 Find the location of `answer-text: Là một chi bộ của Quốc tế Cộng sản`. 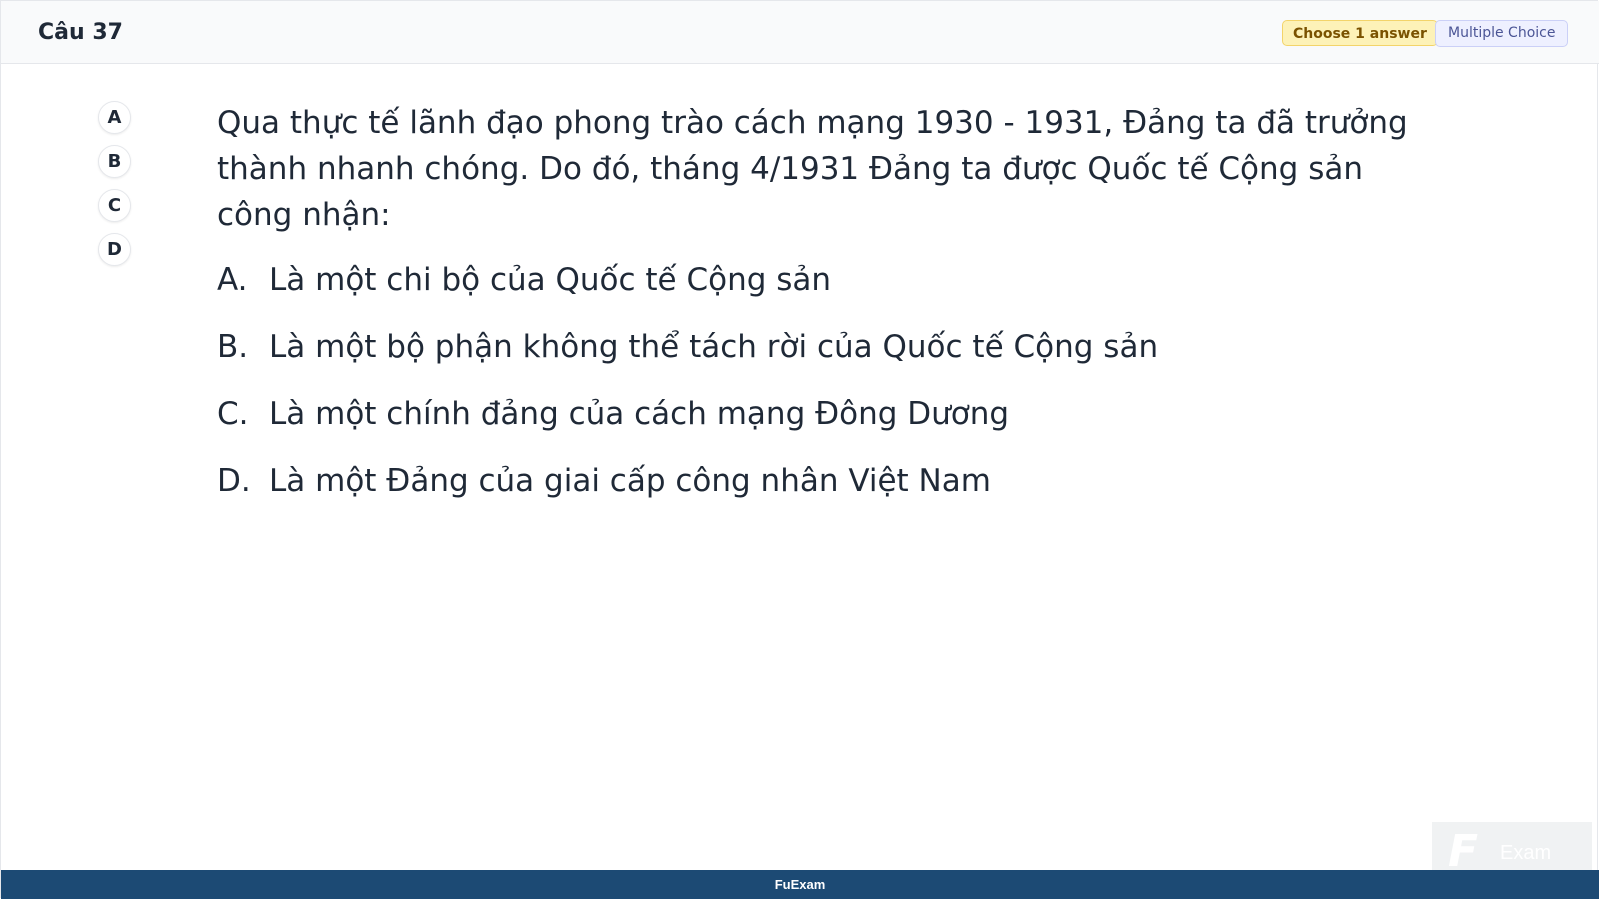

answer-text: Là một chi bộ của Quốc tế Cộng sản is located at coordinates (550, 280).